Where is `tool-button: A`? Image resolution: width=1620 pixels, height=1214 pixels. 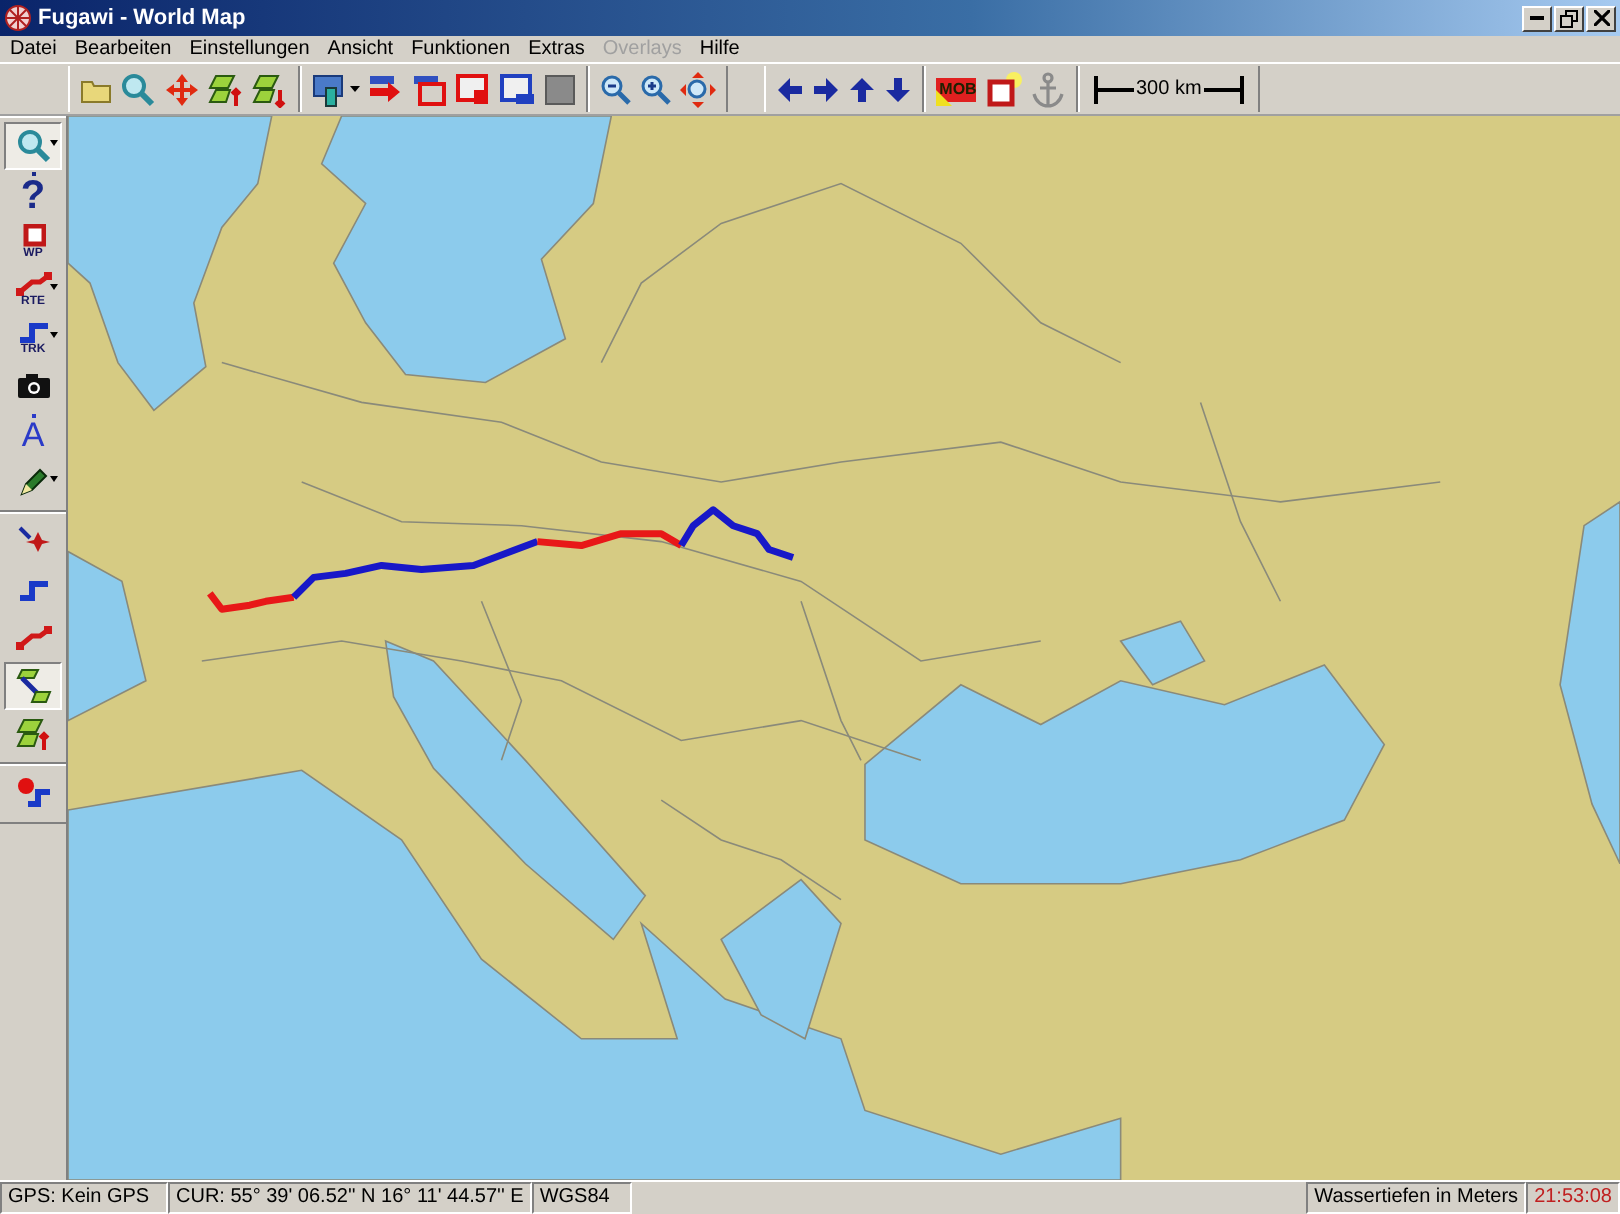
tool-button: A is located at coordinates (33, 434).